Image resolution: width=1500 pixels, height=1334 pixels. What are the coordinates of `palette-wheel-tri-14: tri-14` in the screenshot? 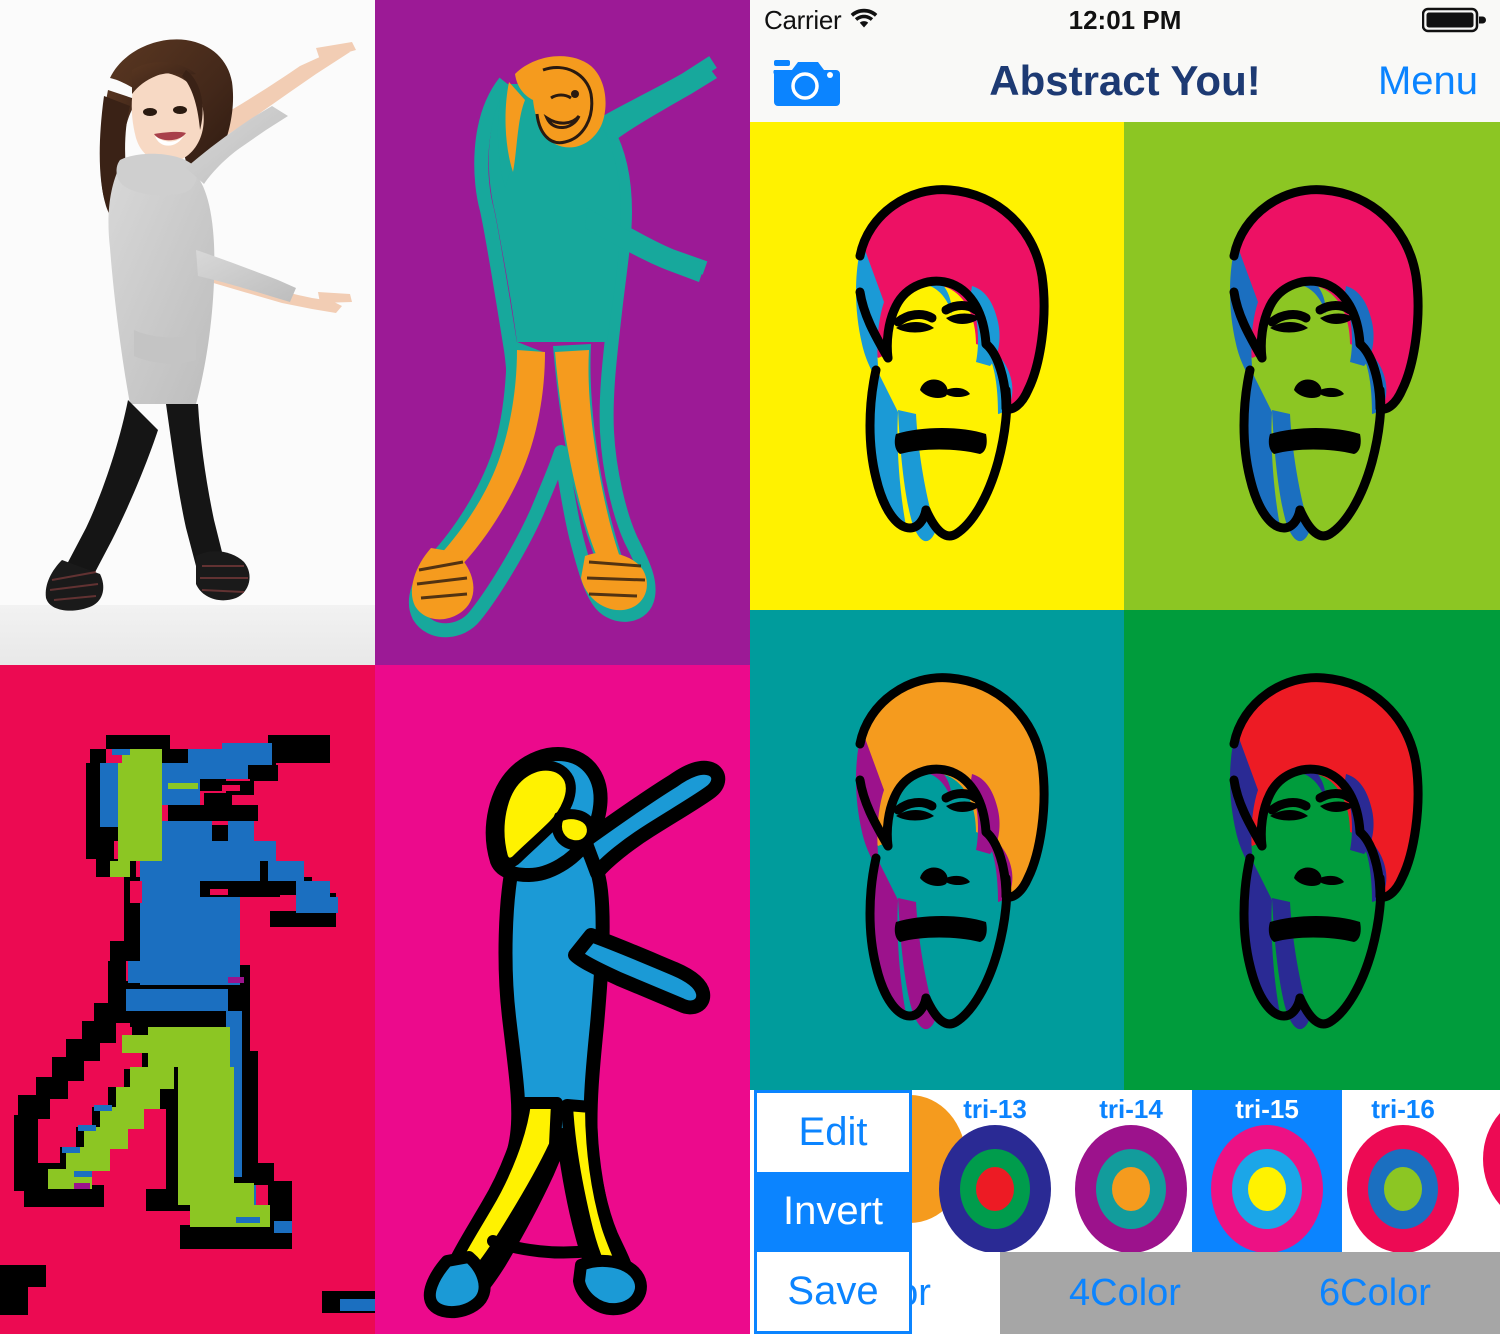 It's located at (1131, 1172).